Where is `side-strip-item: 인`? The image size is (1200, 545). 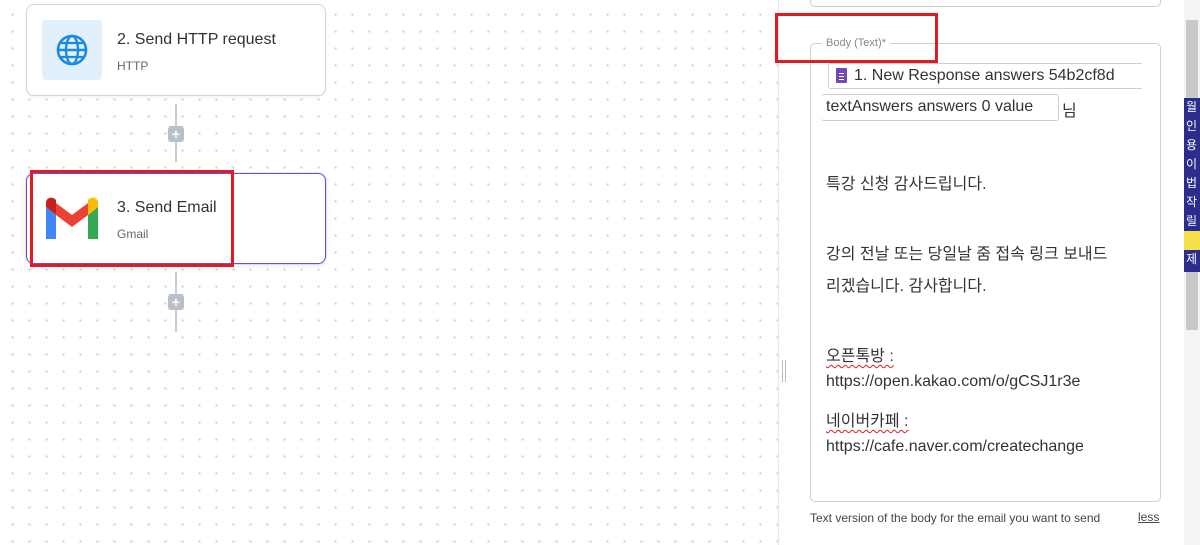 side-strip-item: 인 is located at coordinates (1192, 126).